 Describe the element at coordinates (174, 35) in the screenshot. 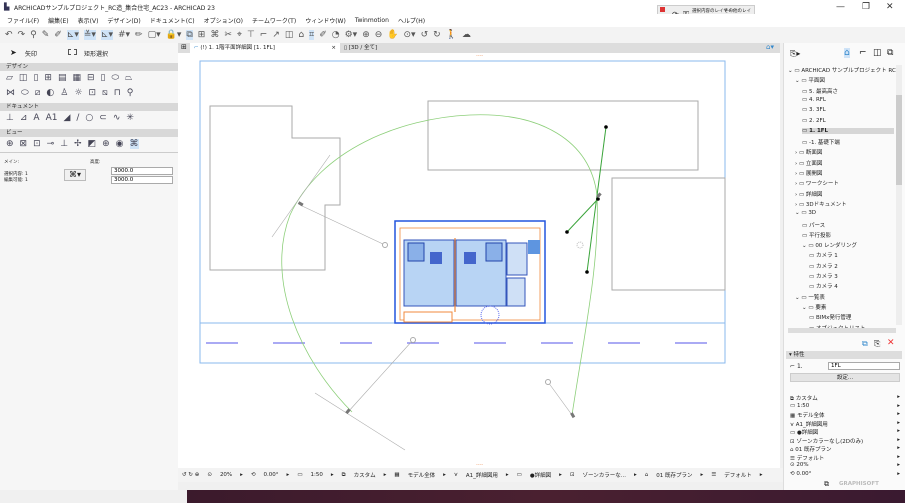

I see `lock-icon: 🔒▾` at that location.